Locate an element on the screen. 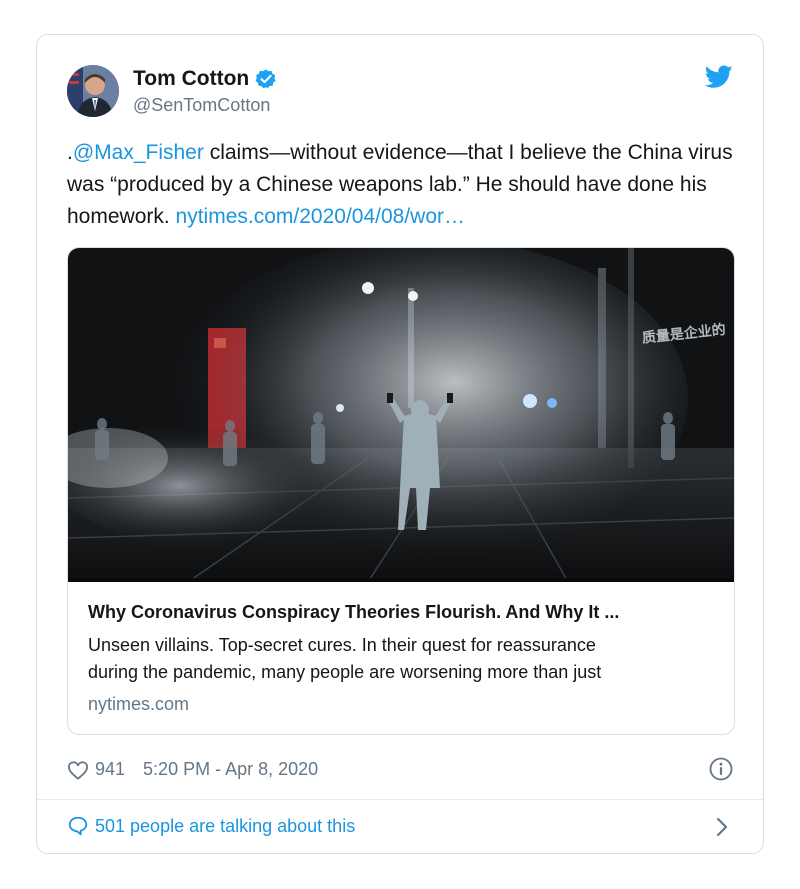 Image resolution: width=800 pixels, height=889 pixels. author-name: Tom Cotton is located at coordinates (191, 79).